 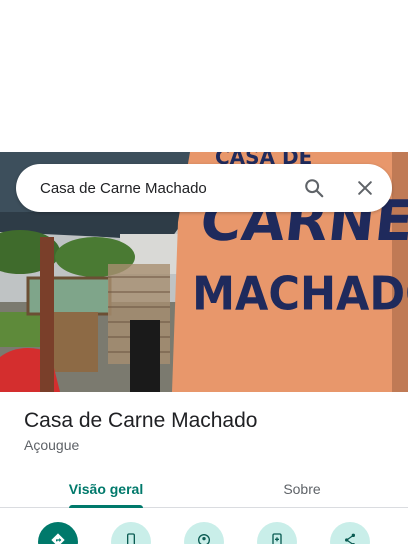 What do you see at coordinates (302, 489) in the screenshot?
I see `tab-about: Sobre` at bounding box center [302, 489].